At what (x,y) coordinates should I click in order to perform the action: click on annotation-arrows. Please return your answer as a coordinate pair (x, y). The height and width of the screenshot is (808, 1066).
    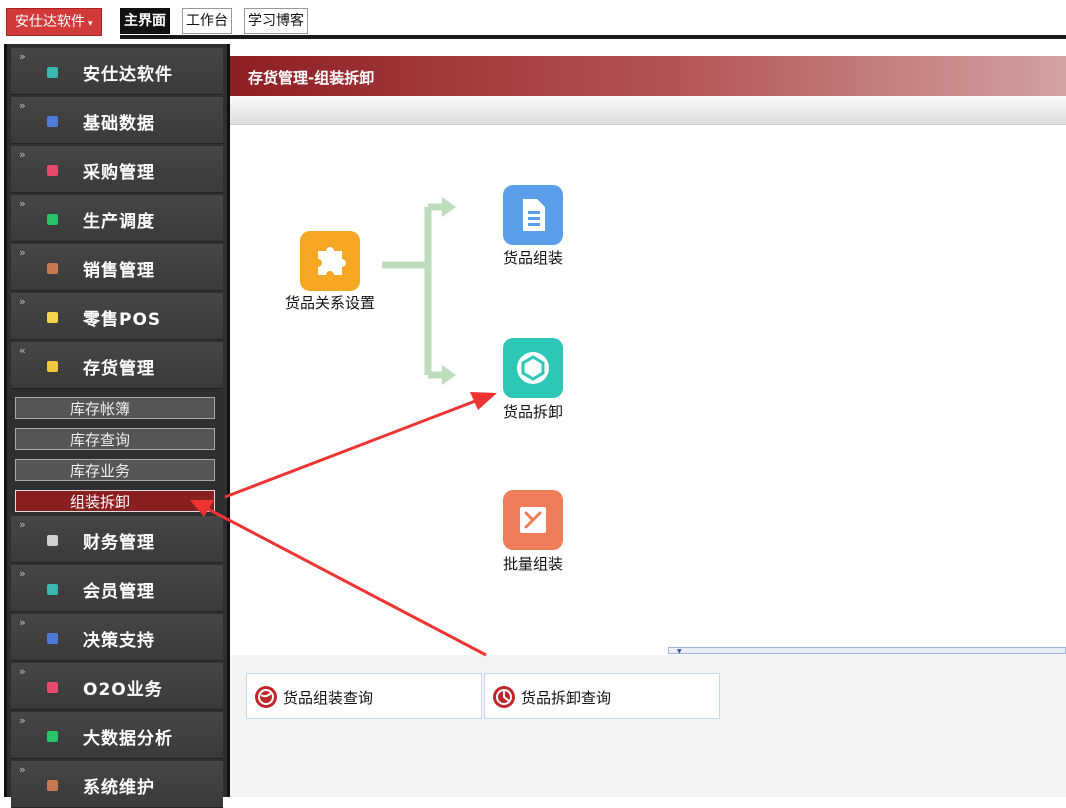
    Looking at the image, I should click on (343, 524).